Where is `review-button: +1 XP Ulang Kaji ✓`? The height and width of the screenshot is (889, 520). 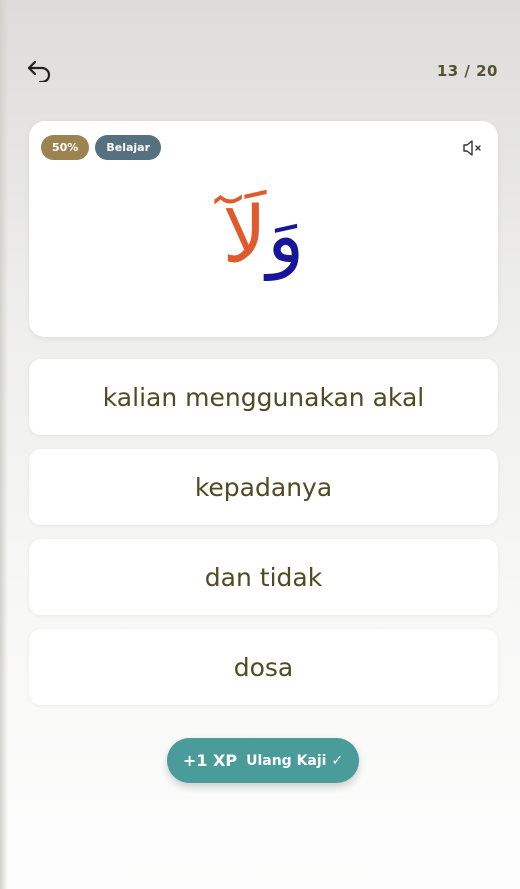
review-button: +1 XP Ulang Kaji ✓ is located at coordinates (263, 760).